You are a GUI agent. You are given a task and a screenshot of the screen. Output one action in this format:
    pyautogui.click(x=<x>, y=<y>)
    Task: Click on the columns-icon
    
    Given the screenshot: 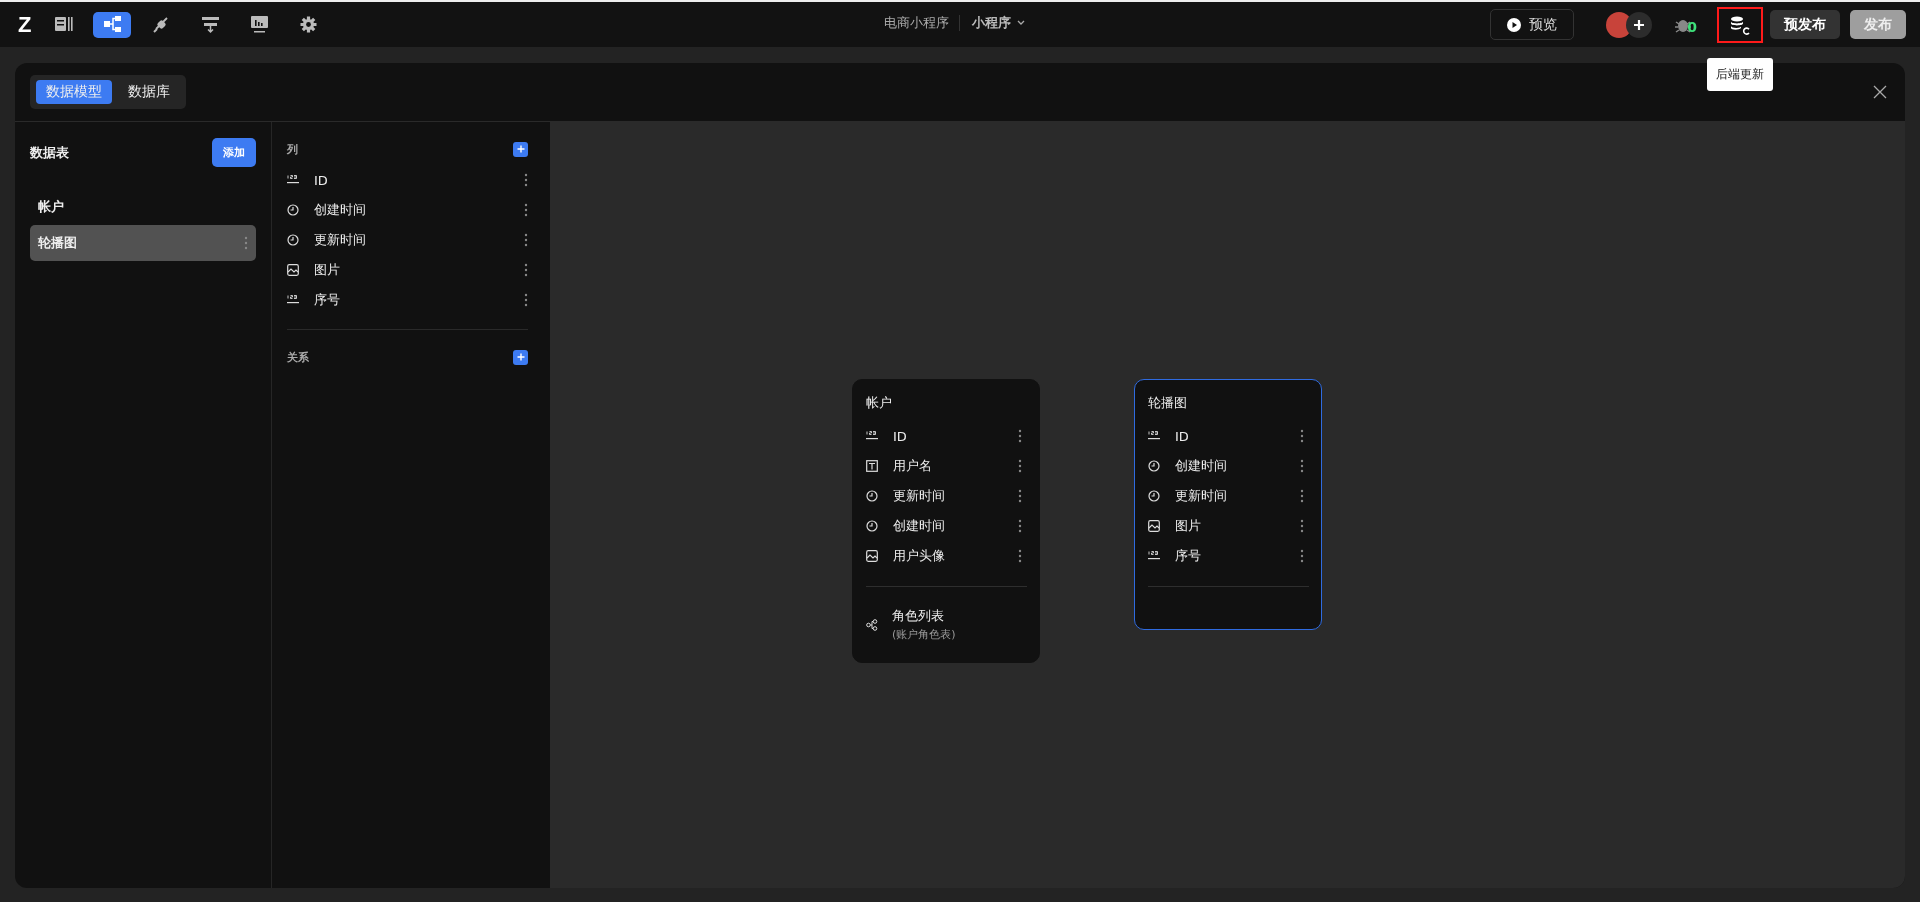 What is the action you would take?
    pyautogui.click(x=63, y=24)
    